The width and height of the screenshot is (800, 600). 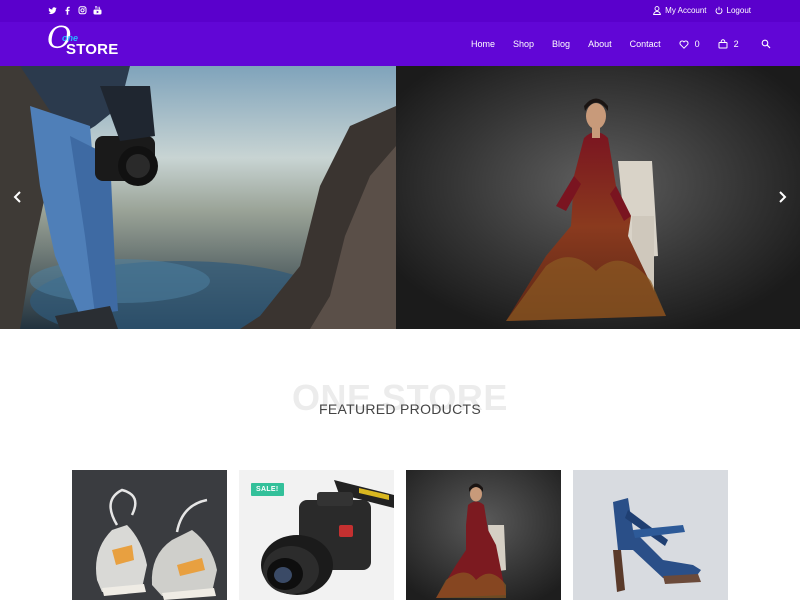 What do you see at coordinates (697, 44) in the screenshot?
I see `wishlist-count: 0` at bounding box center [697, 44].